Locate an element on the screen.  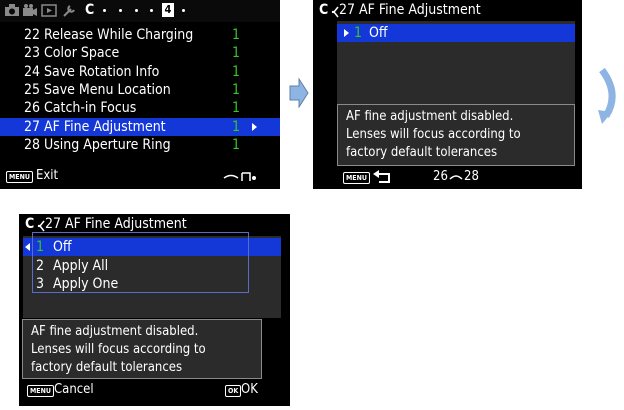
ok-button-badge: OK is located at coordinates (233, 391).